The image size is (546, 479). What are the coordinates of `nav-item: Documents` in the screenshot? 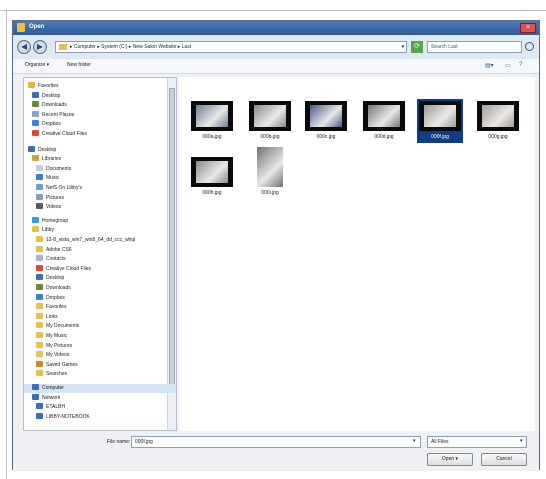 It's located at (103, 169).